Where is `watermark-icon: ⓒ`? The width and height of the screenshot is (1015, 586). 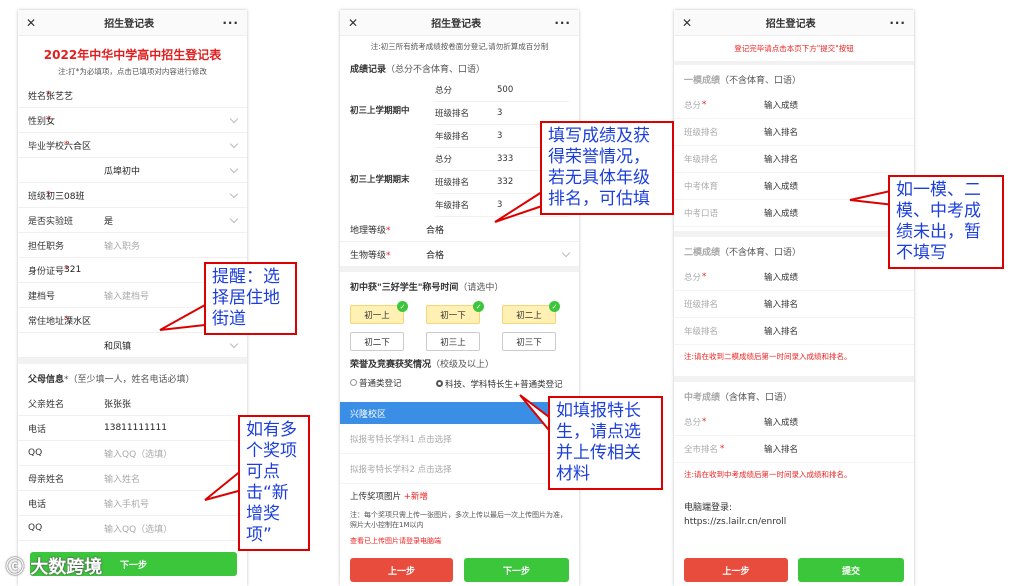
watermark-icon: ⓒ is located at coordinates (18, 567).